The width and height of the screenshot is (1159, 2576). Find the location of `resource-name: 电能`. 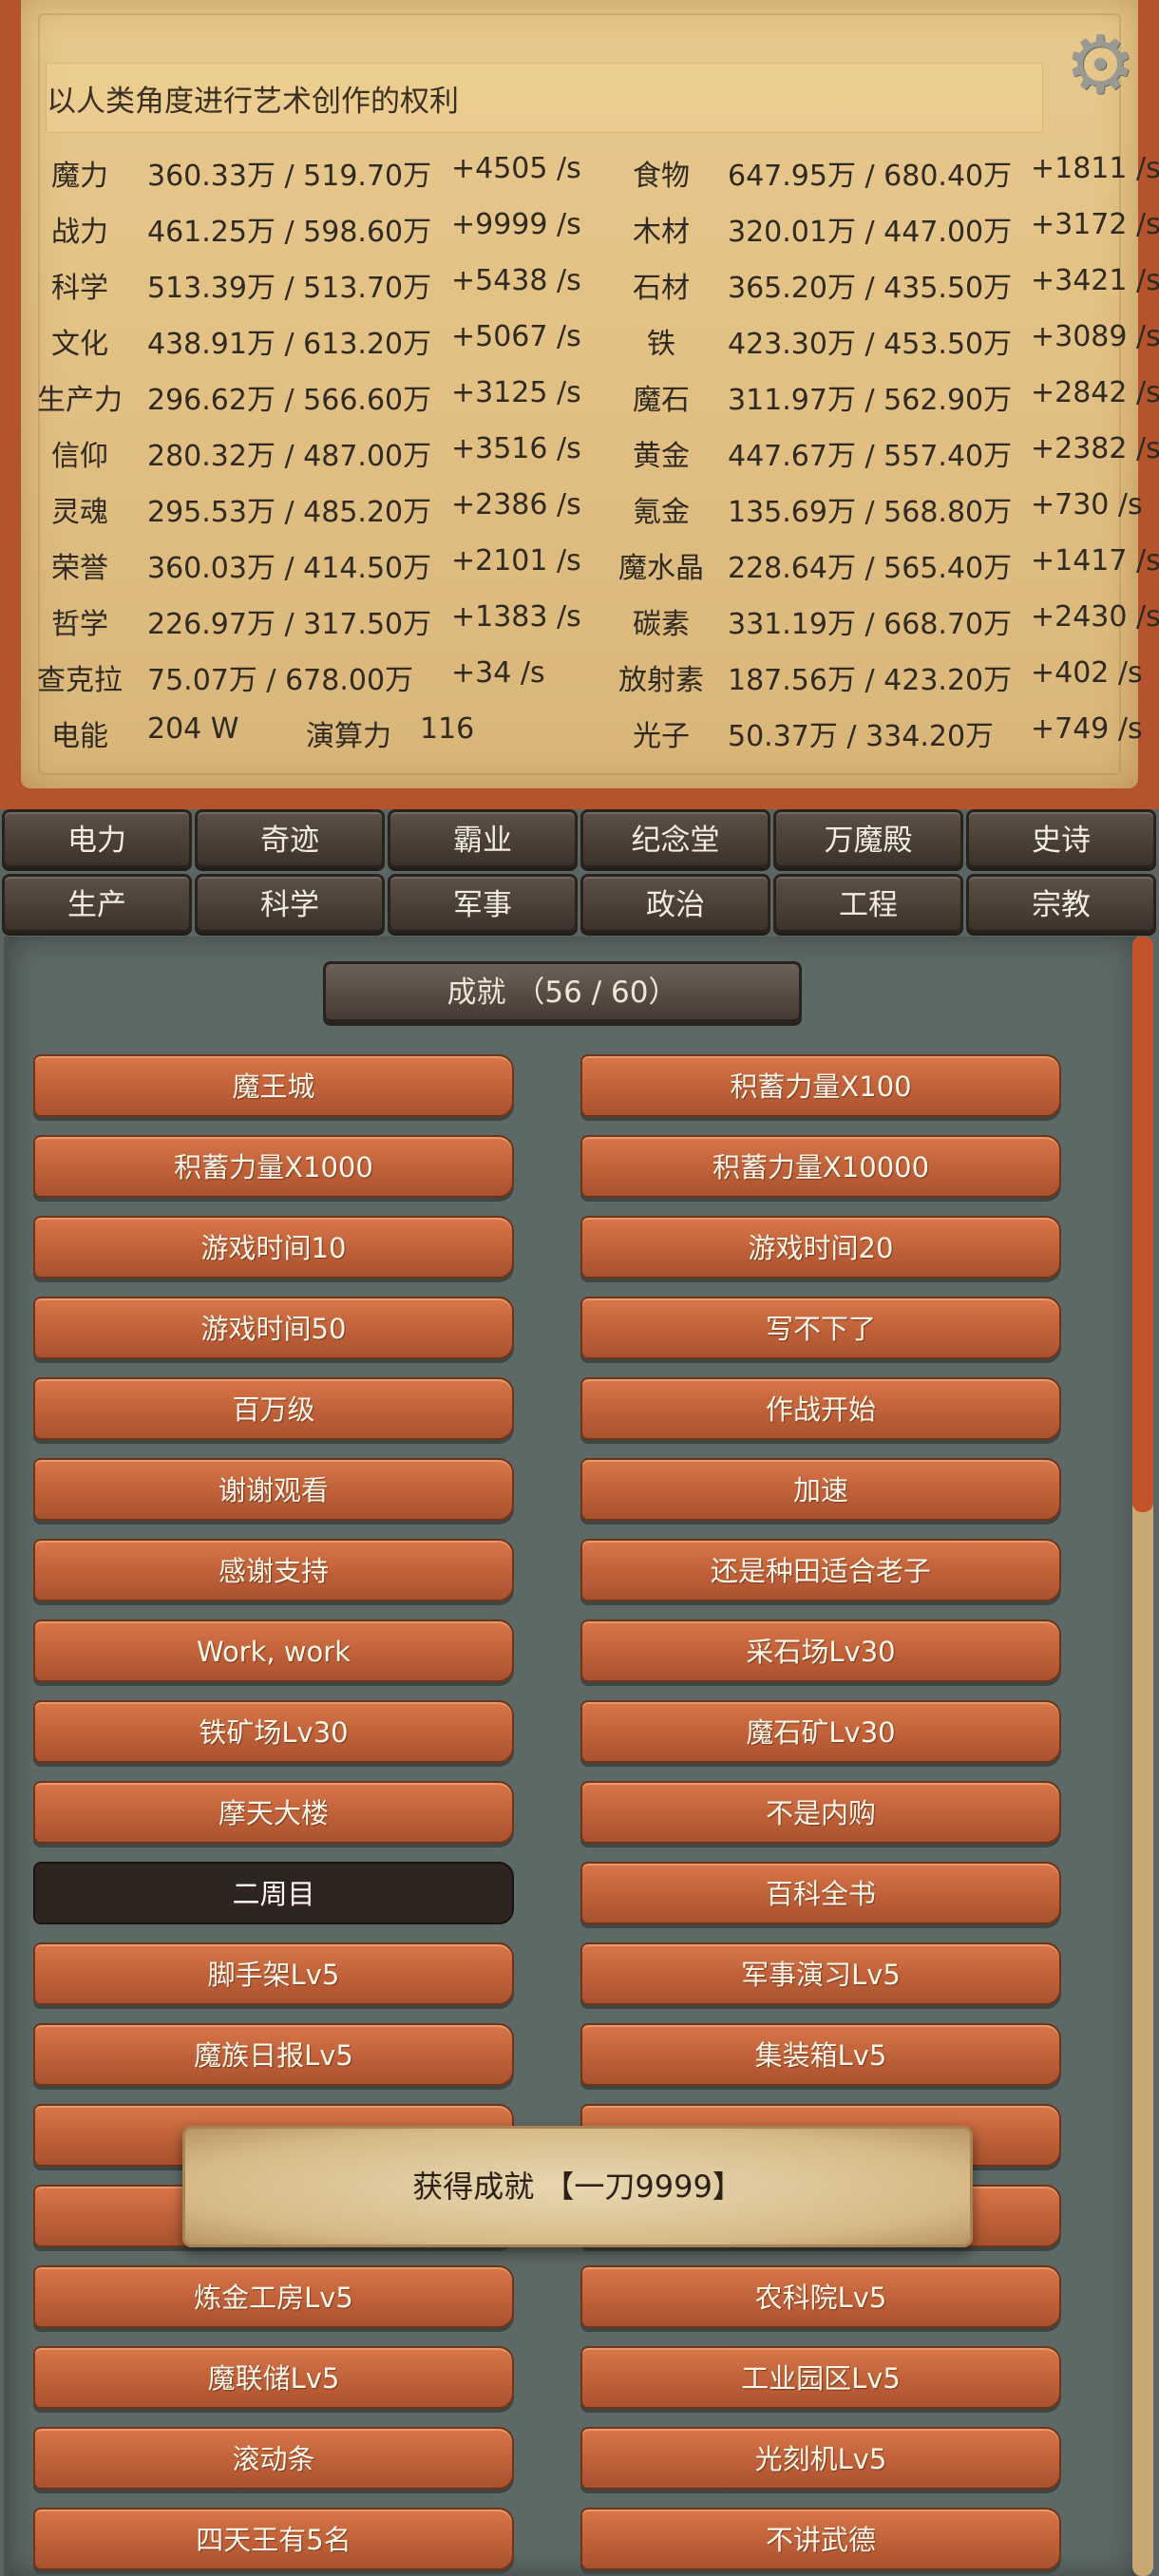

resource-name: 电能 is located at coordinates (79, 736).